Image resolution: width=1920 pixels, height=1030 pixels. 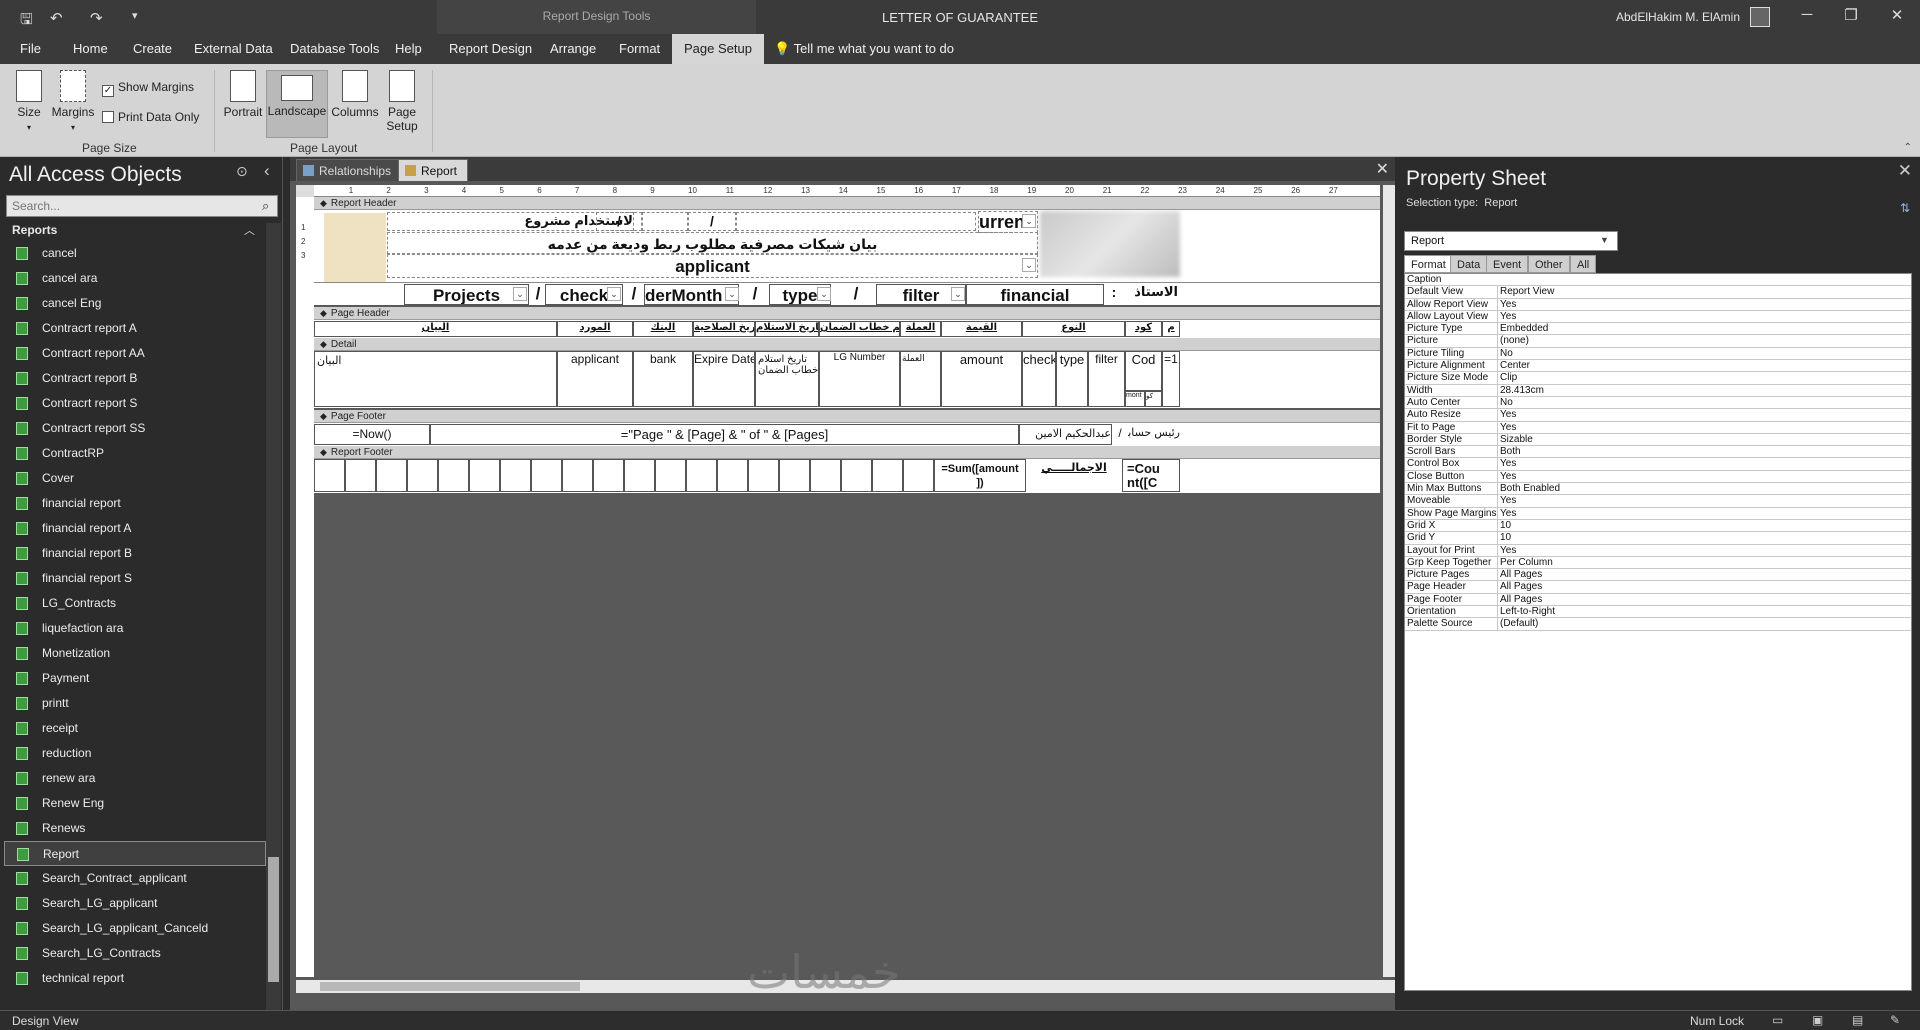 I want to click on nav-item-report: Payment, so click(x=135, y=678).